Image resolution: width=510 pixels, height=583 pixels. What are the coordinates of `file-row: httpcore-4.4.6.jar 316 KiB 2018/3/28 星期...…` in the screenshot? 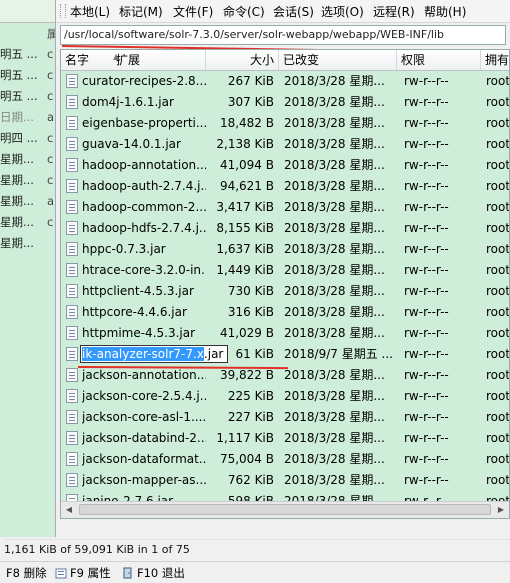 It's located at (285, 312).